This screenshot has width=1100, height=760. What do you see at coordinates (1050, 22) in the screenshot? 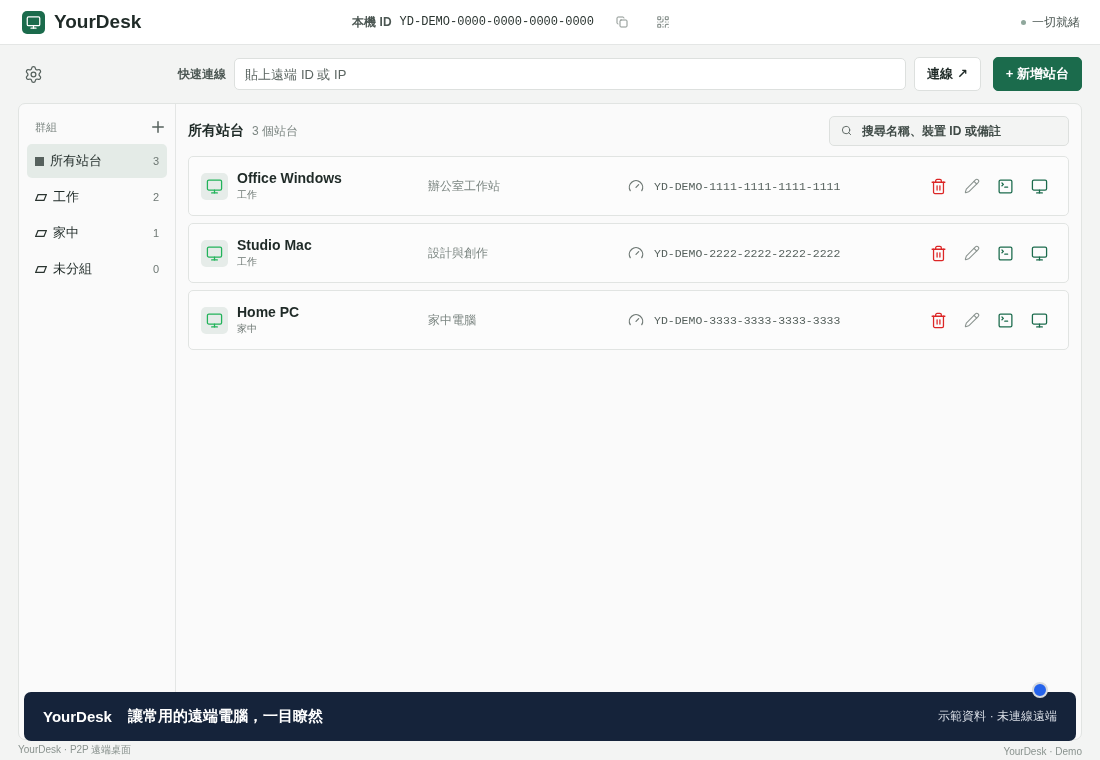
I see `status-text: 一切就緒` at bounding box center [1050, 22].